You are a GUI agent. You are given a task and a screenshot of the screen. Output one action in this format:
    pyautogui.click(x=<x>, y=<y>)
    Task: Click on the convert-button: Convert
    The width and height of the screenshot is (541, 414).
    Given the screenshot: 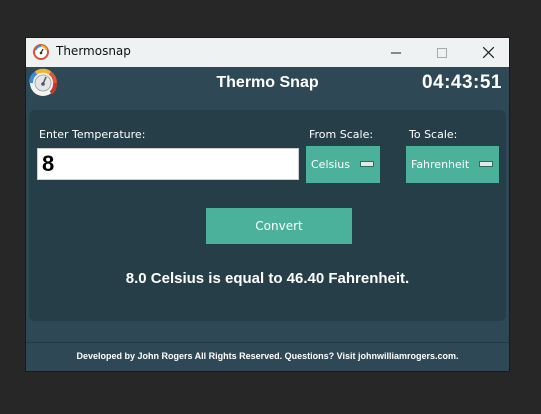 What is the action you would take?
    pyautogui.click(x=279, y=226)
    